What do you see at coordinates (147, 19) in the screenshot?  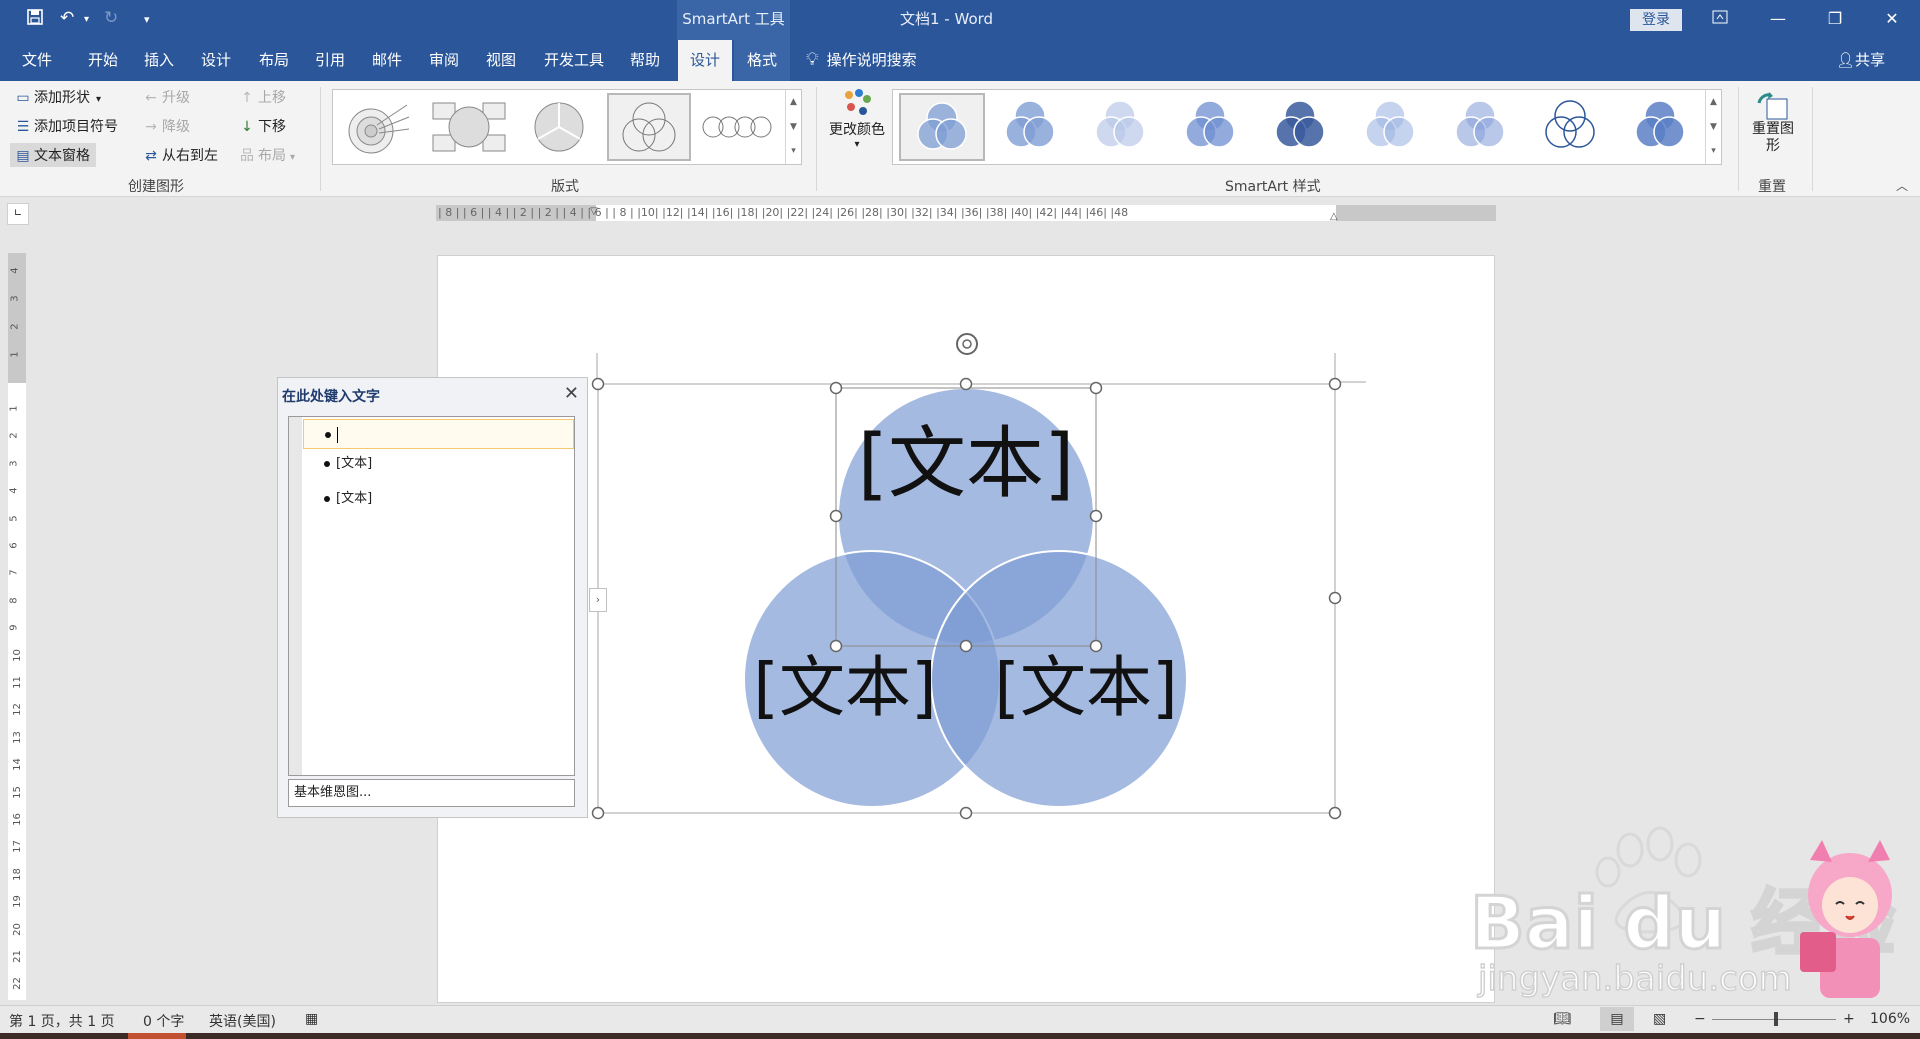 I see `customize-qat-icon: ▾` at bounding box center [147, 19].